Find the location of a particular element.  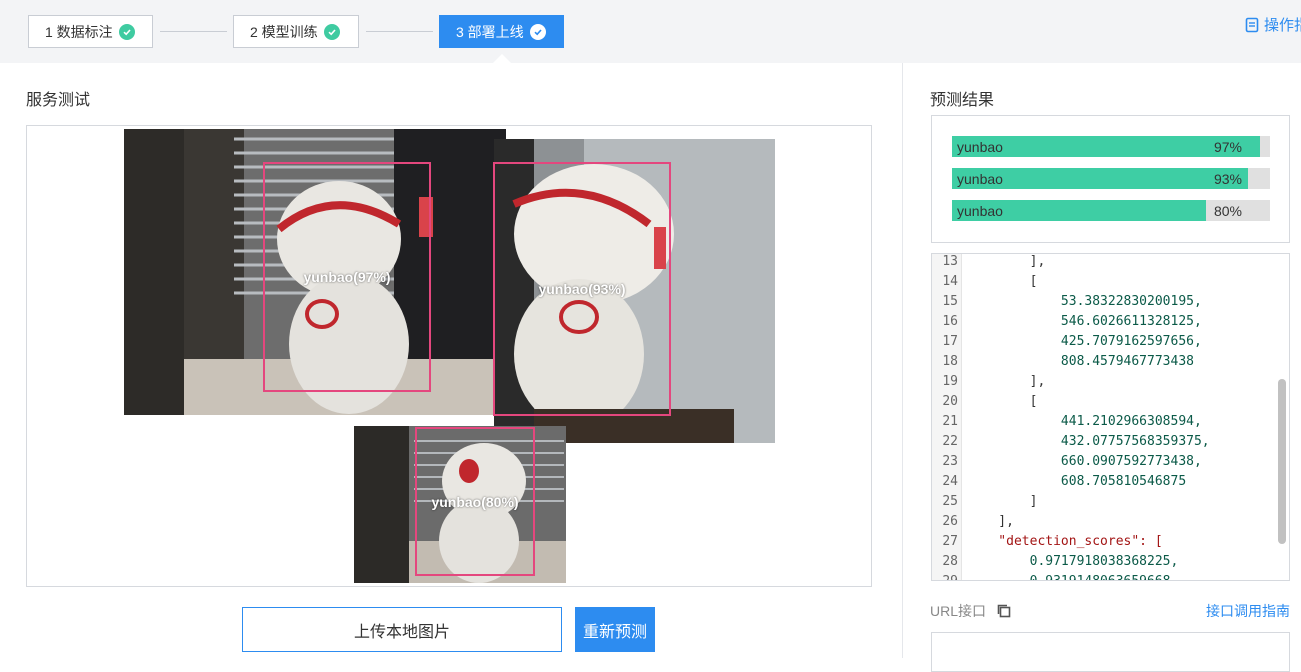

code-line: 19 ], is located at coordinates (988, 382).